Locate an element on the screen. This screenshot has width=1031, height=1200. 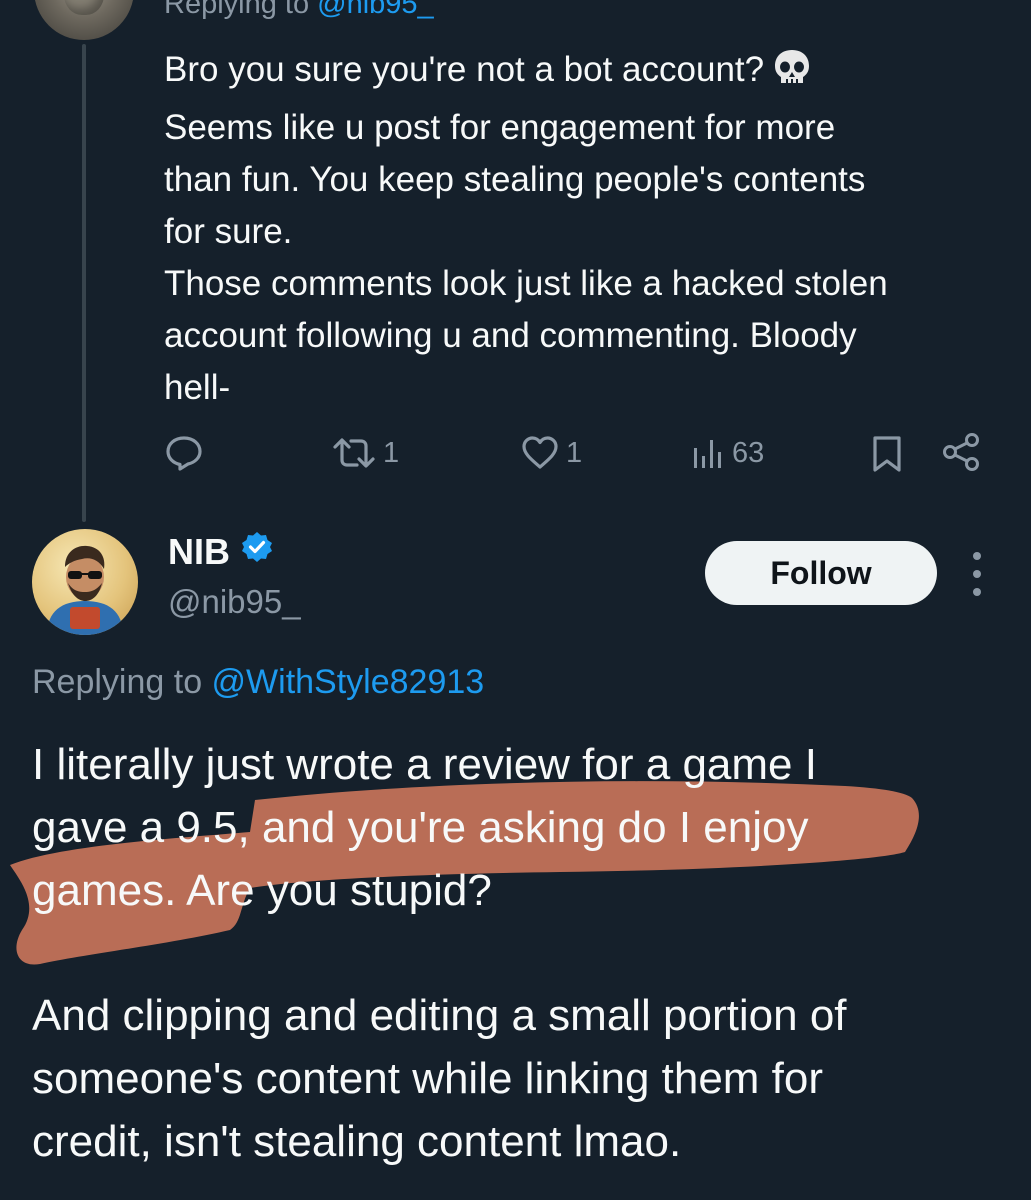
bookmark-icon is located at coordinates (887, 454).